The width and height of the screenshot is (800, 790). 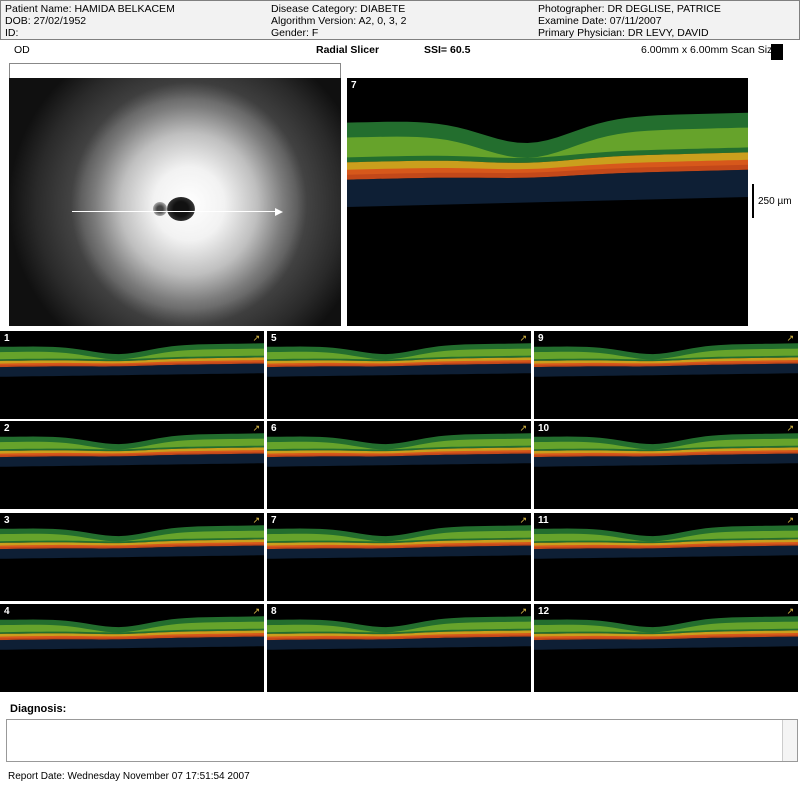 I want to click on thumbnail-number: 1, so click(x=7, y=338).